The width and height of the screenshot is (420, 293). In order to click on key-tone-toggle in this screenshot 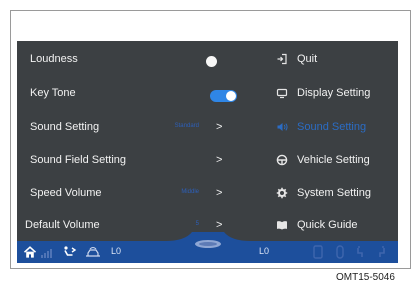, I will do `click(223, 96)`.